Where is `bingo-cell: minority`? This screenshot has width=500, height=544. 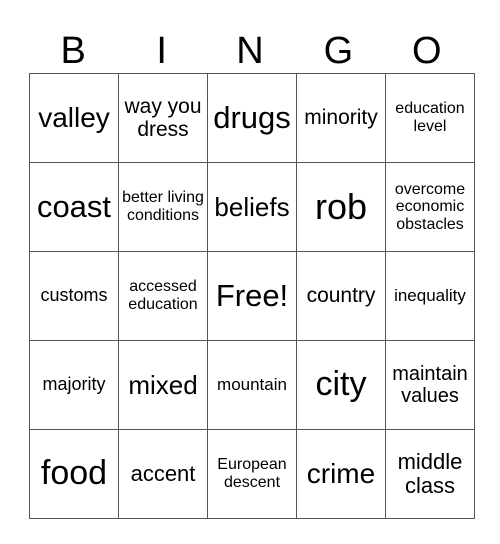
bingo-cell: minority is located at coordinates (341, 118).